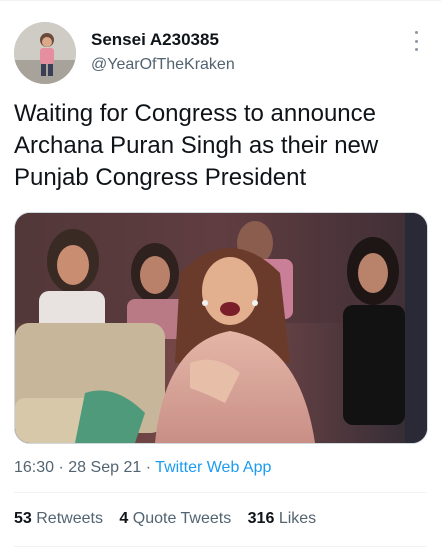 The image size is (441, 552). I want to click on tweet-line: Archana Puran Singh as their new, so click(196, 145).